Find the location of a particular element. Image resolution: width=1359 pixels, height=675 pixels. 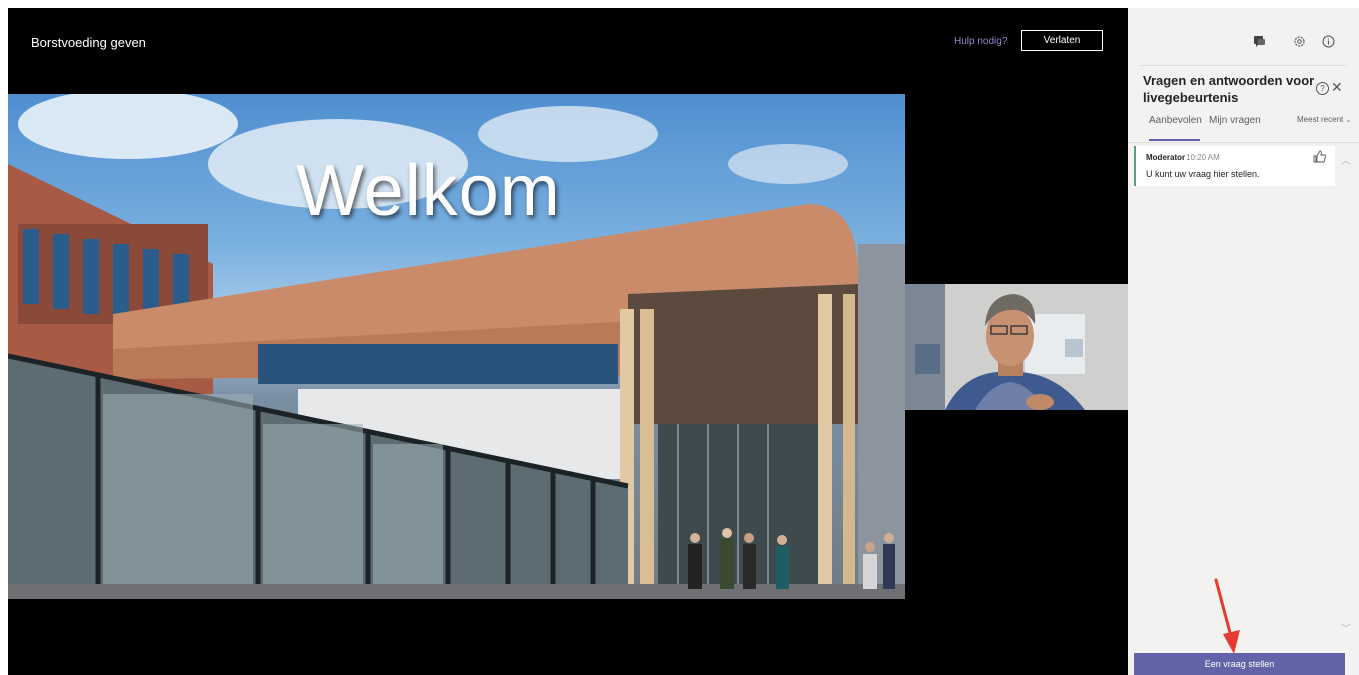

chevron-down-icon: ⌄ is located at coordinates (1348, 120).